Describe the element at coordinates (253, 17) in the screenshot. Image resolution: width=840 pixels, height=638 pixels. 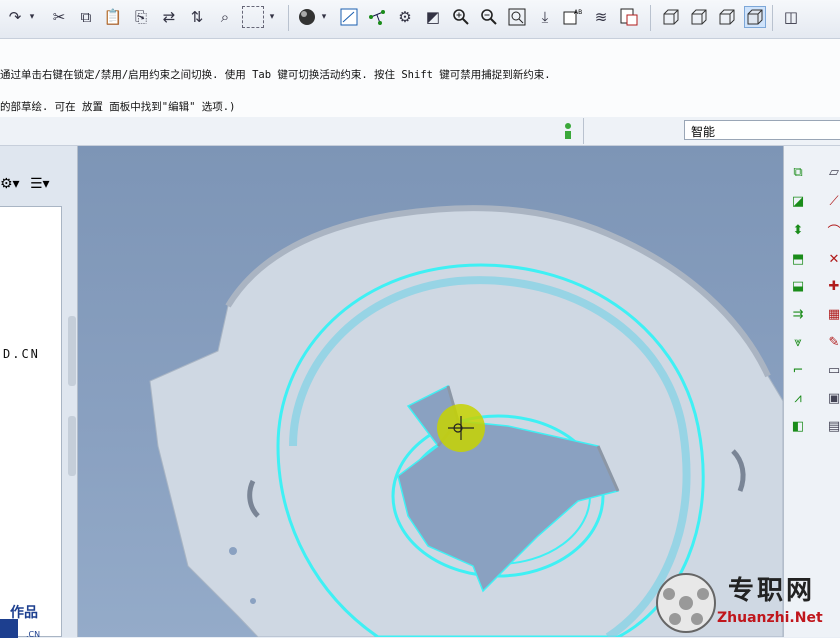
I see `select-box-icon` at that location.